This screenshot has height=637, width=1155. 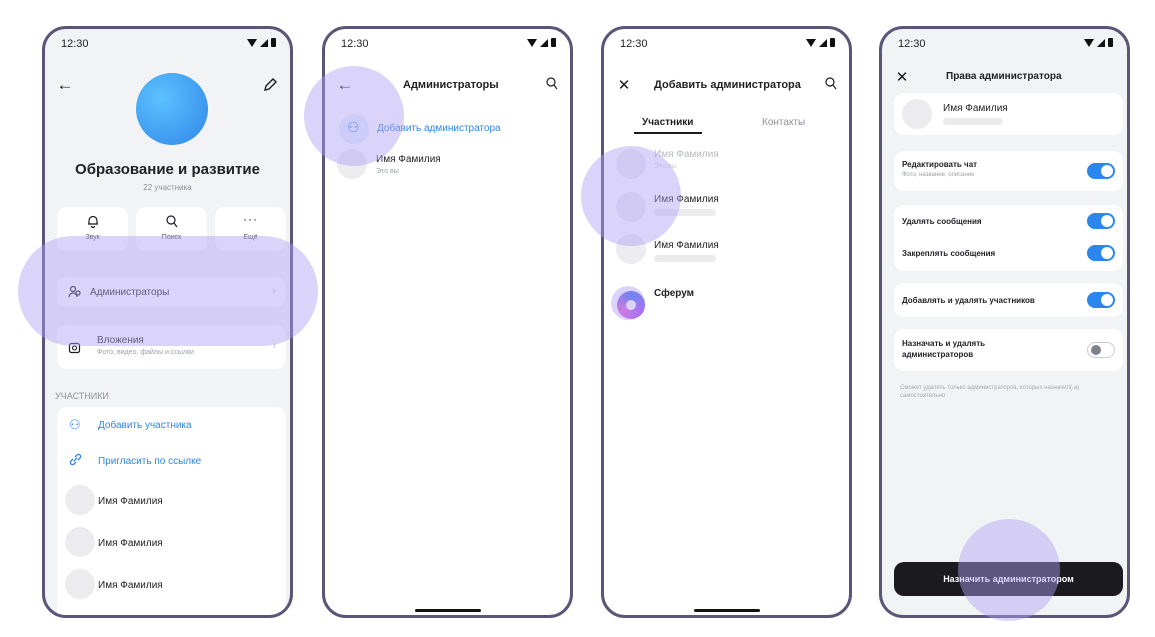 What do you see at coordinates (674, 293) in the screenshot?
I see `sferum-name: Сферум` at bounding box center [674, 293].